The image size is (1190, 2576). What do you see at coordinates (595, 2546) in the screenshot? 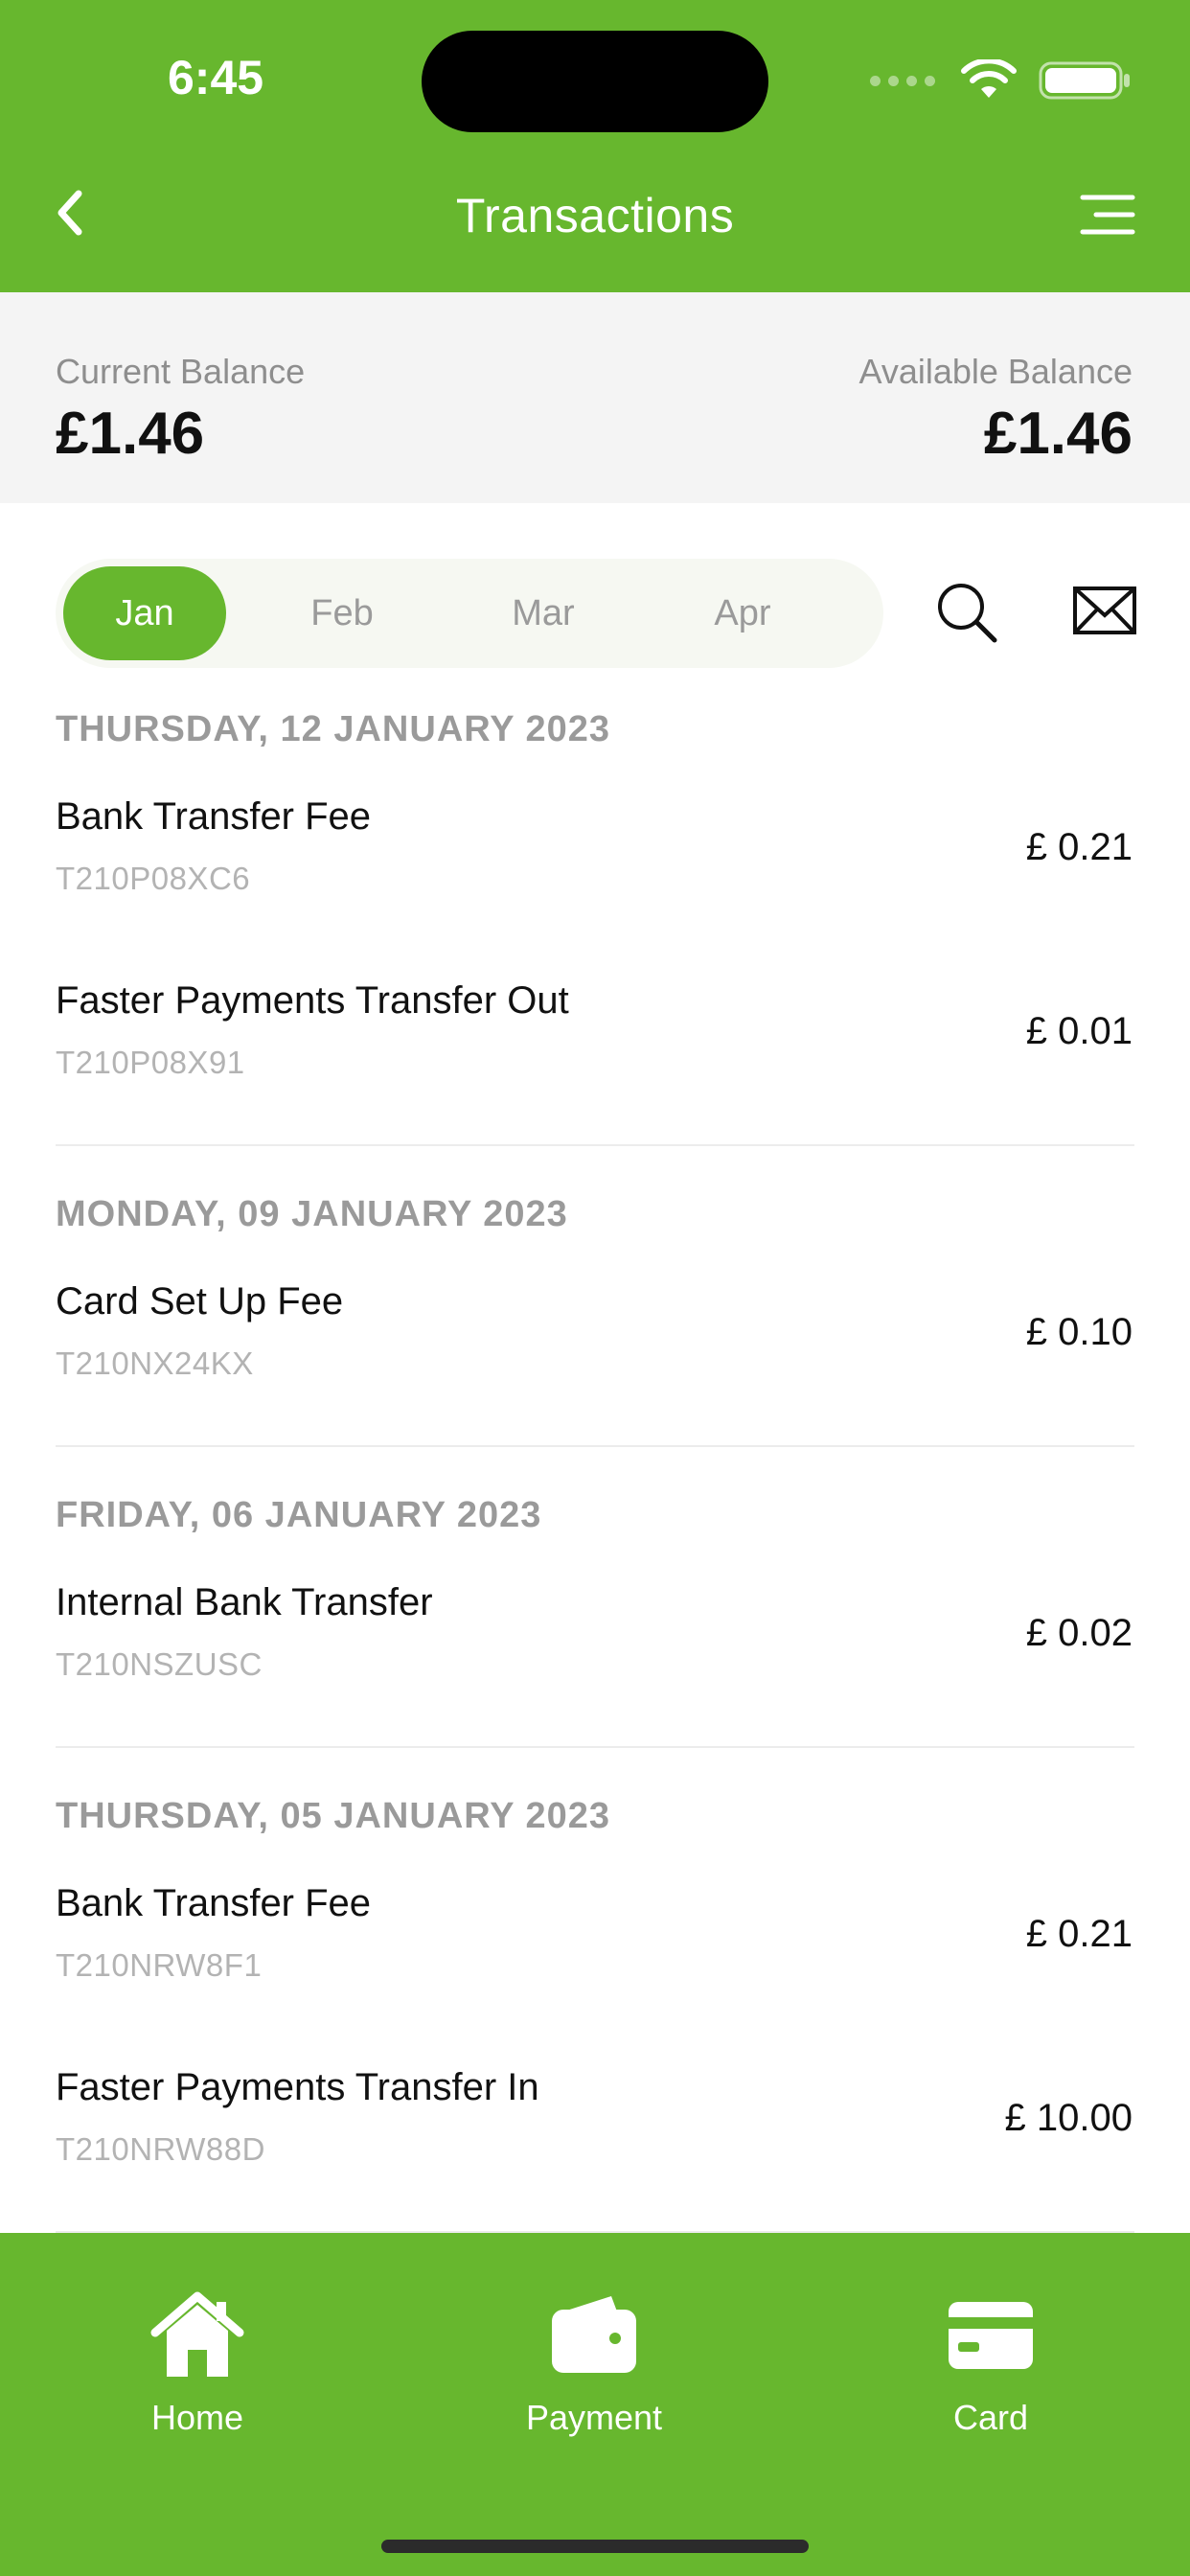
I see `home-indicator` at bounding box center [595, 2546].